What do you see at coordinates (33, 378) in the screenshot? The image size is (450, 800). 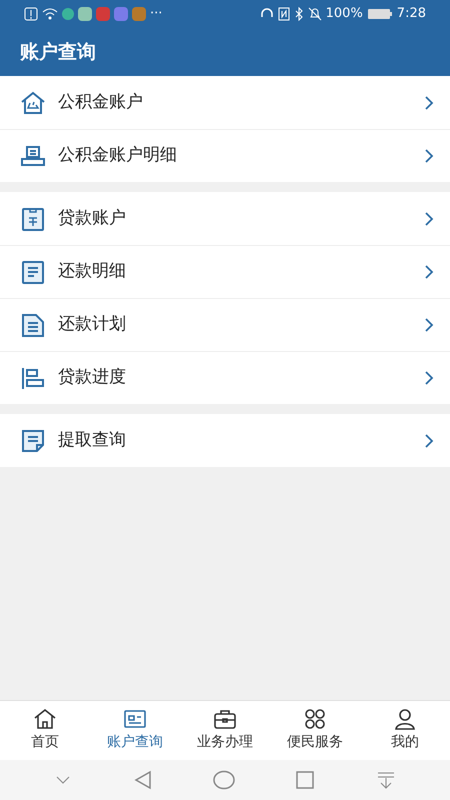 I see `progress-bars-icon` at bounding box center [33, 378].